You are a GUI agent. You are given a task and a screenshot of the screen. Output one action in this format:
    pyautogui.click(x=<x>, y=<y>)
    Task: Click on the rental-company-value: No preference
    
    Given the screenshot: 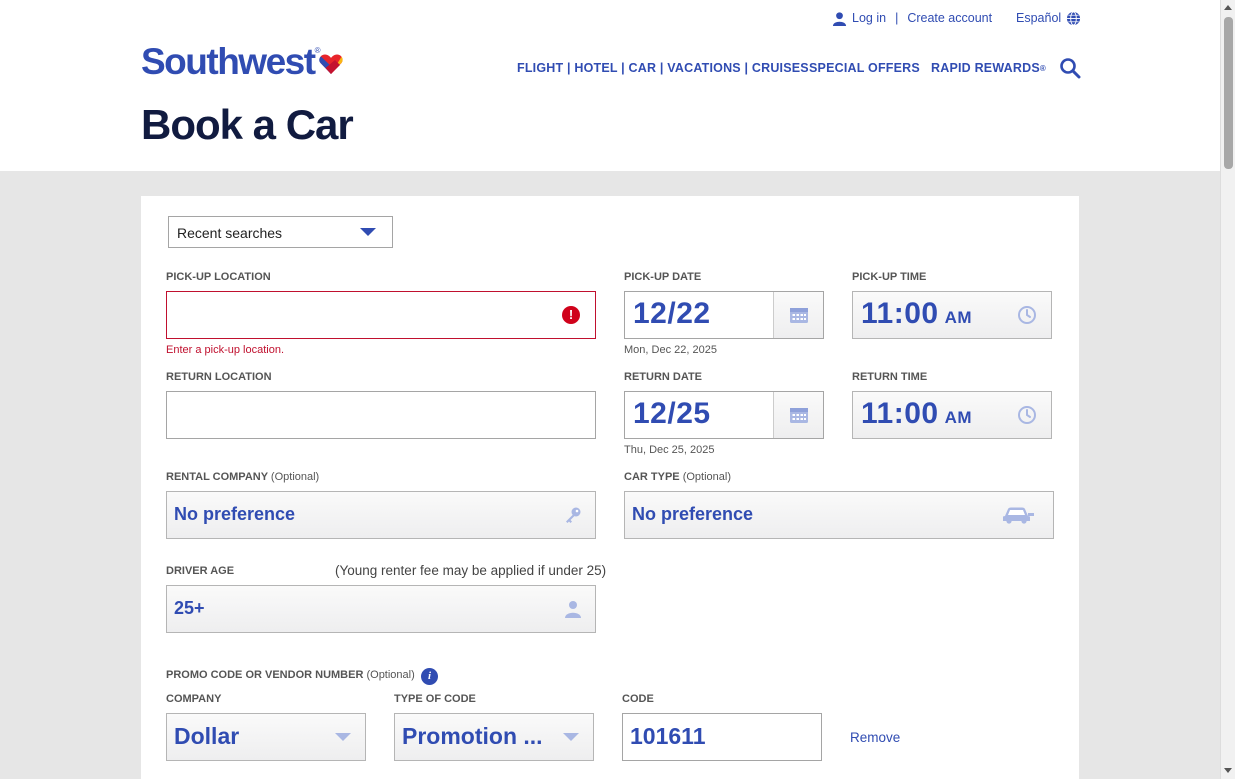 What is the action you would take?
    pyautogui.click(x=235, y=514)
    